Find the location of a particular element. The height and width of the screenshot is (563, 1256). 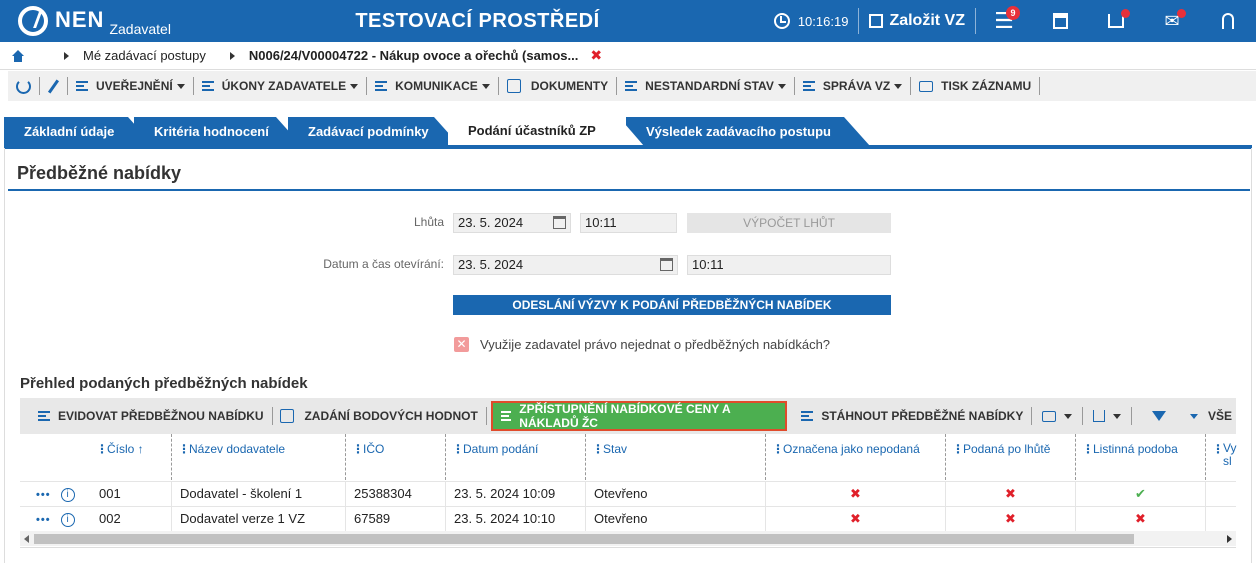

tab-kriteria-hodnoceni: Kritéria hodnocení is located at coordinates (218, 131).